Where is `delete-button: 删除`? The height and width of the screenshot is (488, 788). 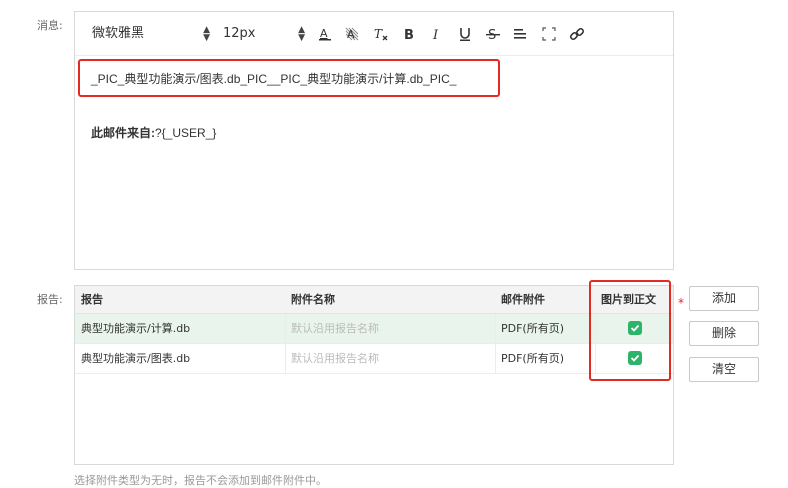
delete-button: 删除 is located at coordinates (724, 333).